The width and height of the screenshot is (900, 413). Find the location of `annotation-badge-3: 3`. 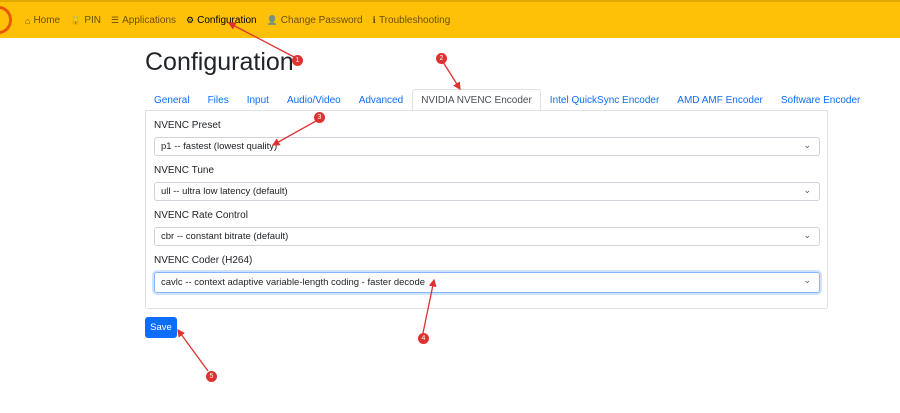

annotation-badge-3: 3 is located at coordinates (319, 117).